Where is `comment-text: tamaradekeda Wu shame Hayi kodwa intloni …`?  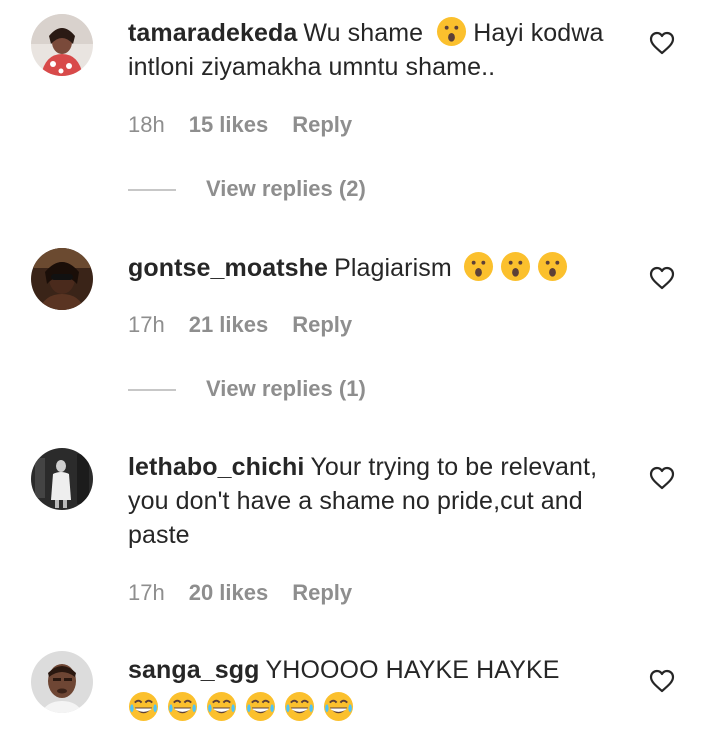
comment-text: tamaradekeda Wu shame Hayi kodwa intloni … is located at coordinates (378, 50).